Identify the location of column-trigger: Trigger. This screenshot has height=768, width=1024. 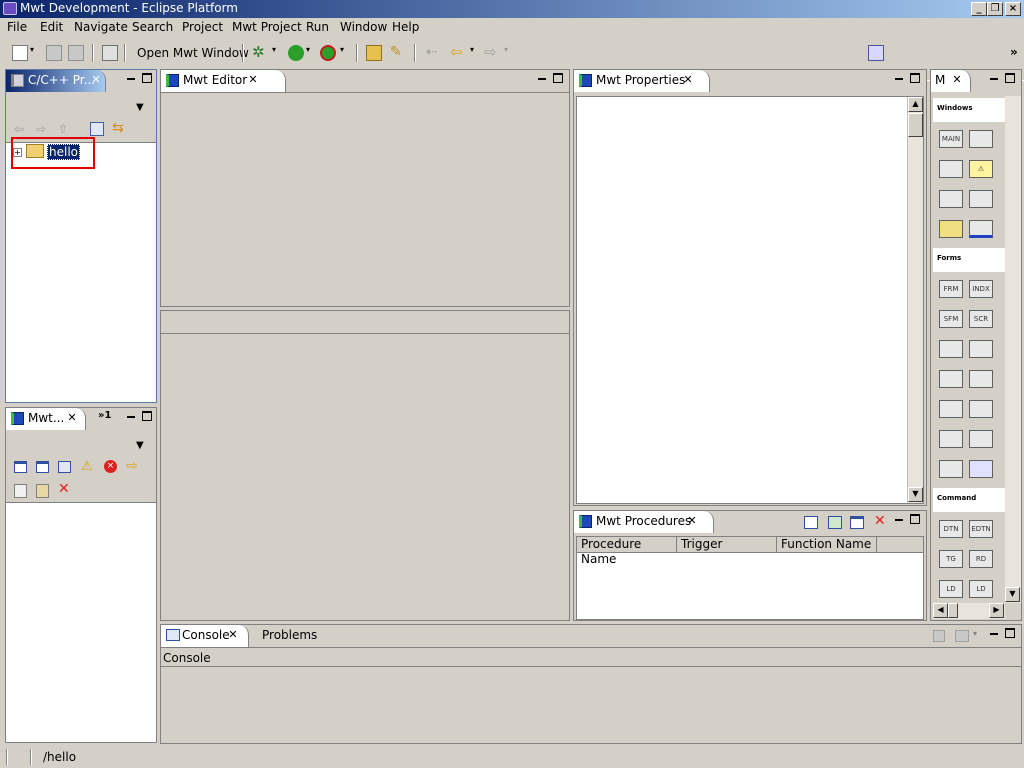
(727, 545).